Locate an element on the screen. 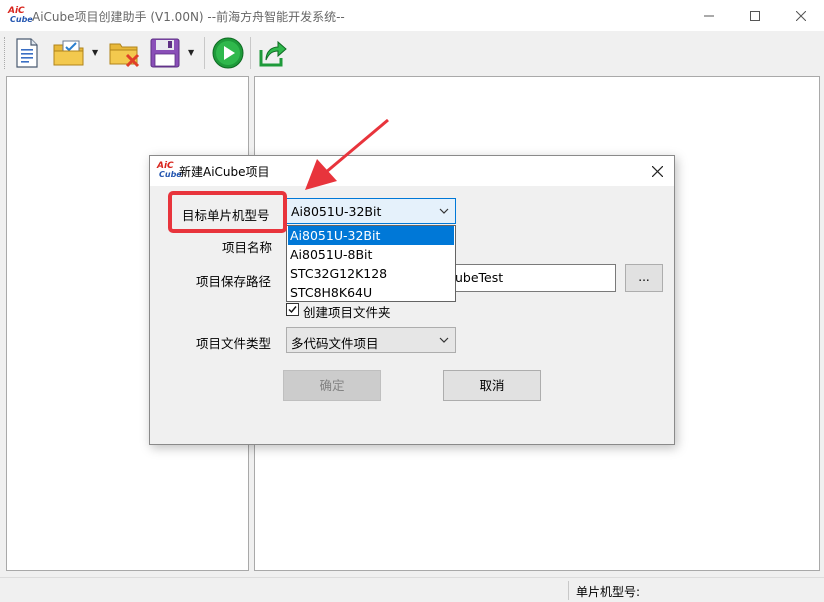 Image resolution: width=824 pixels, height=602 pixels. new-project-button is located at coordinates (27, 53).